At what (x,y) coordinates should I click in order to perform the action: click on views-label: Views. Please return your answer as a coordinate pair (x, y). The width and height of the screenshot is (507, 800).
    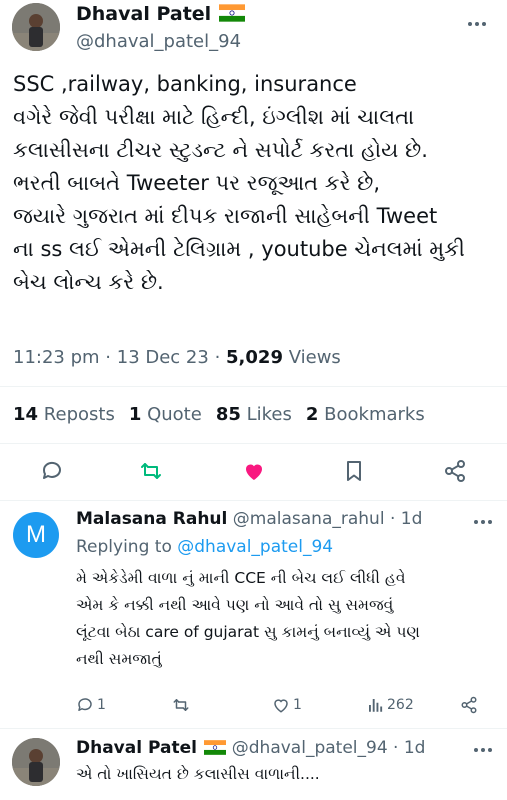
    Looking at the image, I should click on (314, 357).